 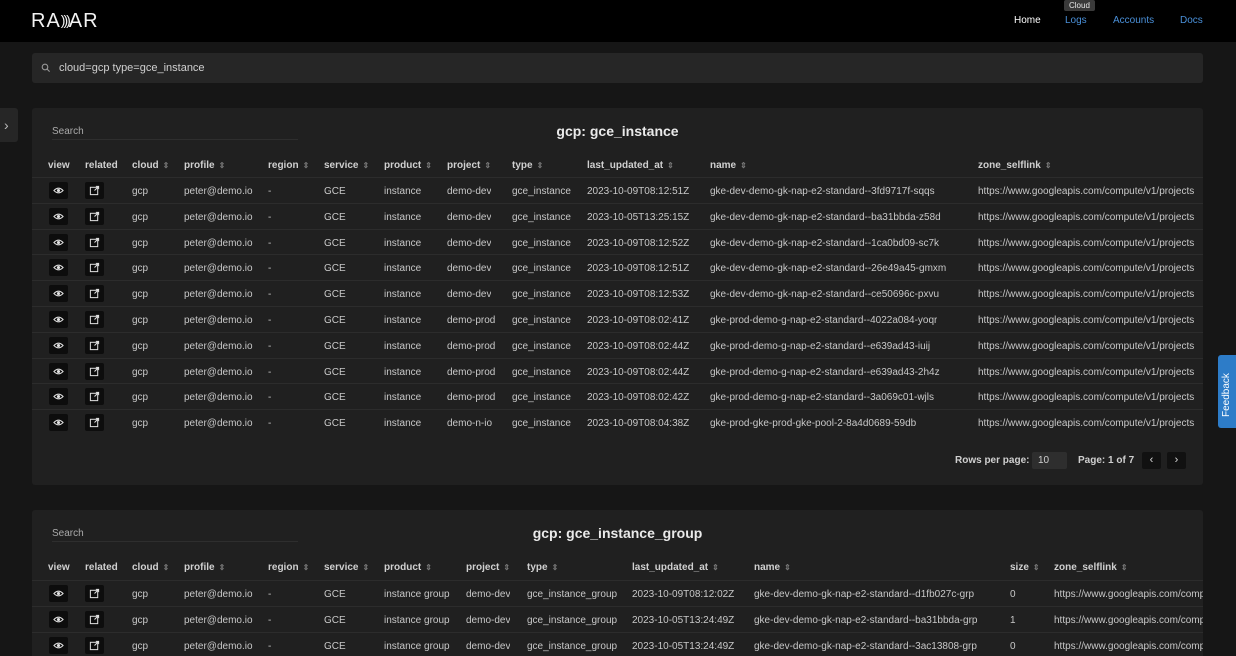 I want to click on column-header-size: size ⇕, so click(x=1025, y=567).